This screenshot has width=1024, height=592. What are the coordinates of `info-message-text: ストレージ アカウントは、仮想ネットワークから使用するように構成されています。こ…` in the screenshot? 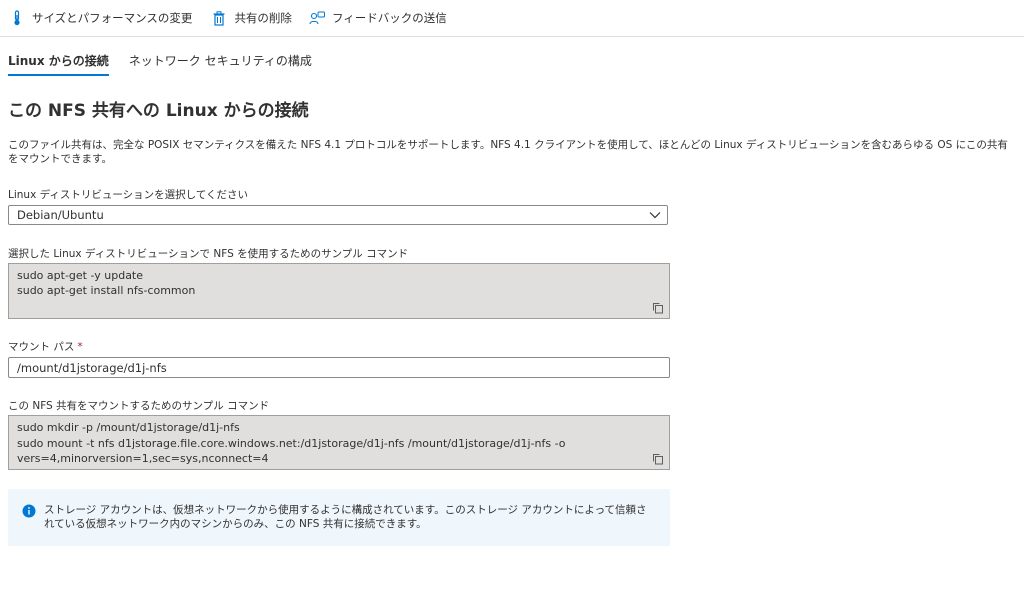 It's located at (345, 517).